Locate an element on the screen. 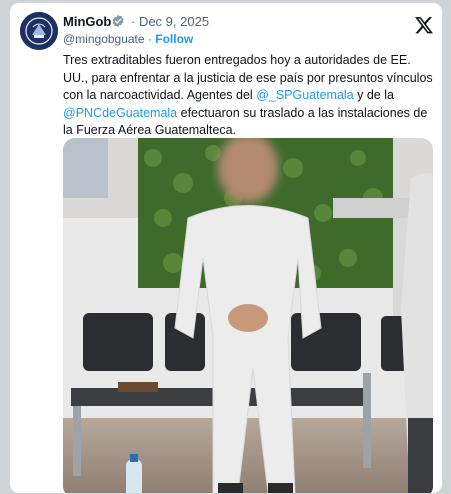 The height and width of the screenshot is (494, 451). tweet-text-part: y de la is located at coordinates (373, 95).